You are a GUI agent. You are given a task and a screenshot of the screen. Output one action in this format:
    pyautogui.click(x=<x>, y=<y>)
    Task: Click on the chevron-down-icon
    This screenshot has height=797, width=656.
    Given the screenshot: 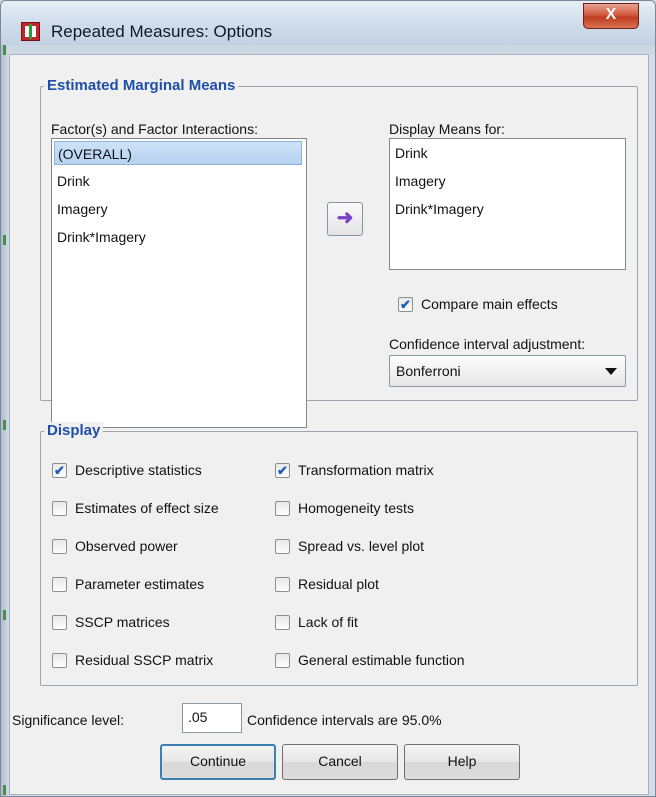 What is the action you would take?
    pyautogui.click(x=611, y=371)
    